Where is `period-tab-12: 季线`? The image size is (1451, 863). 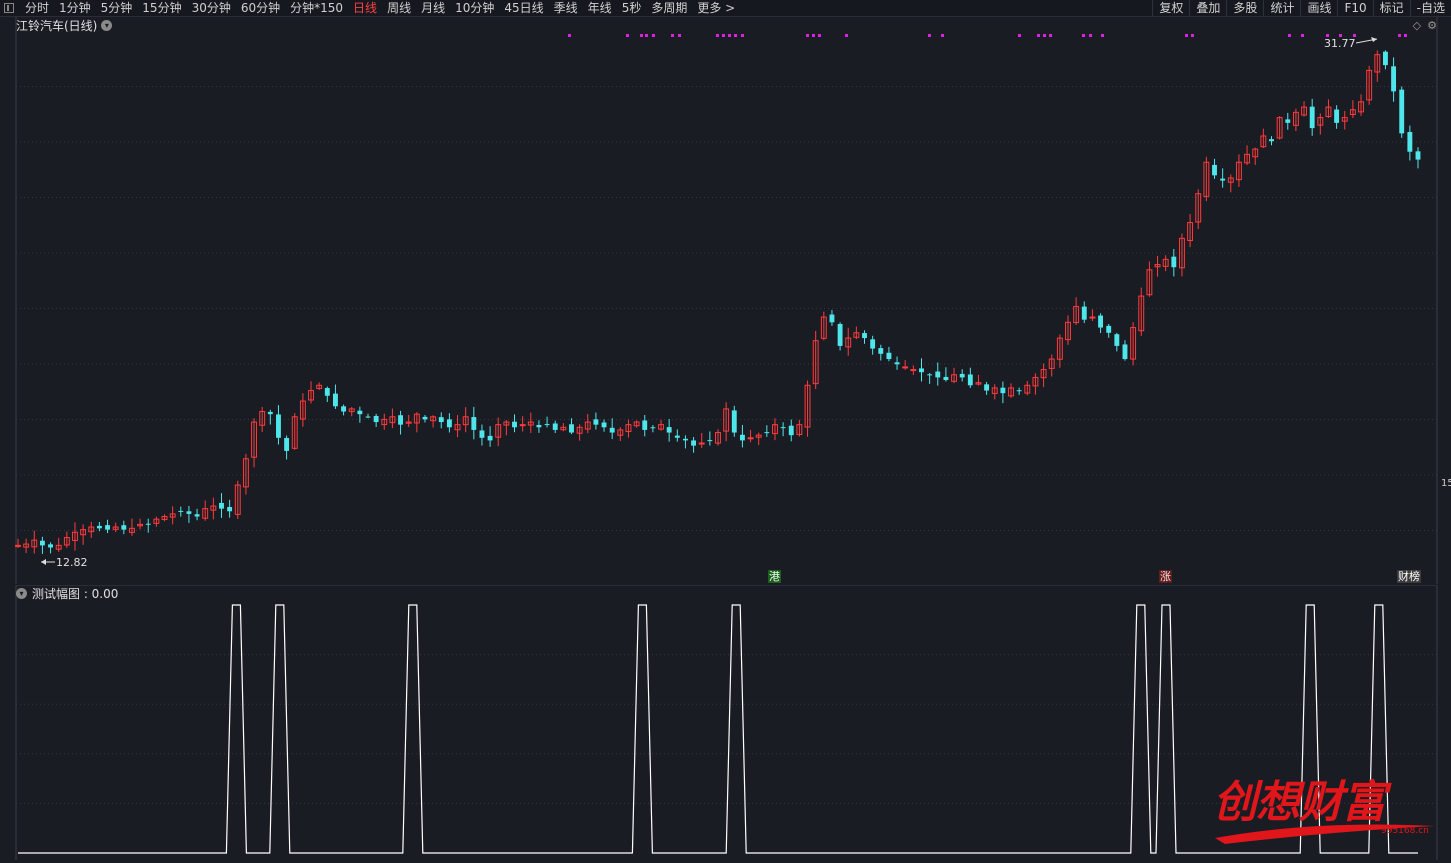
period-tab-12: 季线 is located at coordinates (566, 8).